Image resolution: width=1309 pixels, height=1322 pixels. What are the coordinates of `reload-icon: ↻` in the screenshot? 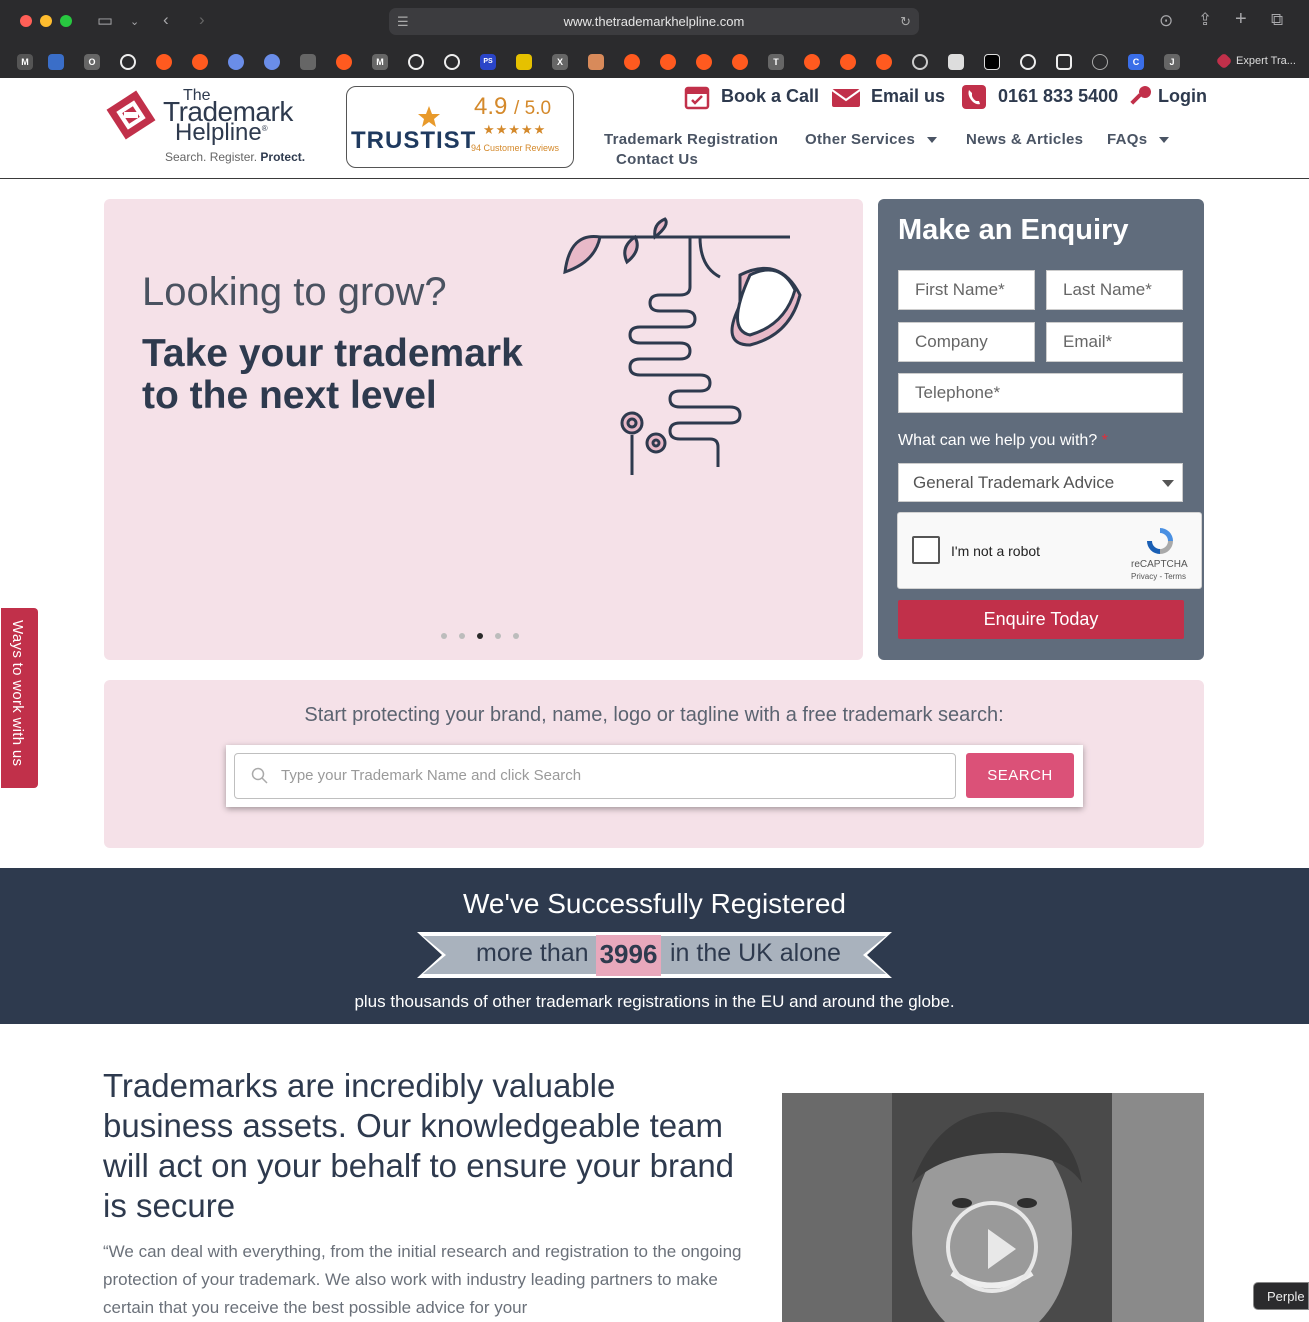 It's located at (905, 21).